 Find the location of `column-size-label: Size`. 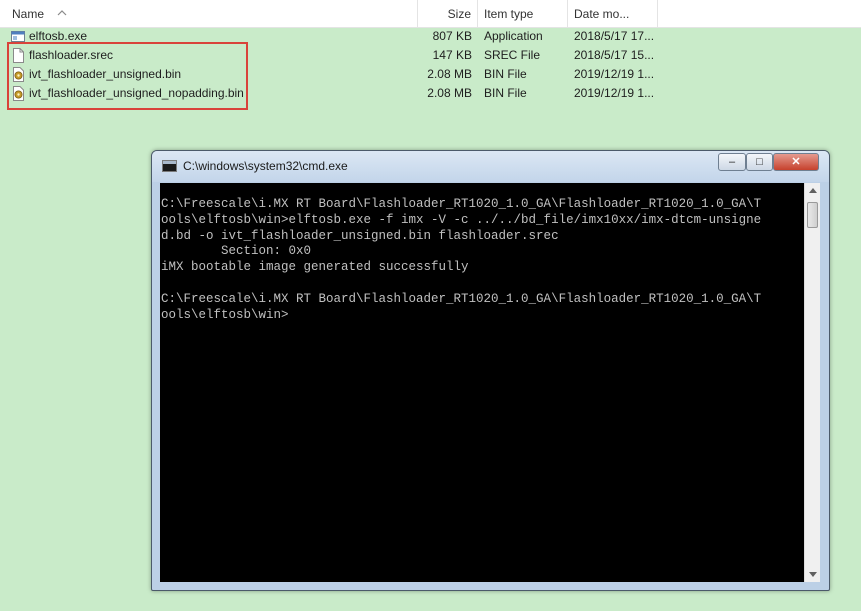

column-size-label: Size is located at coordinates (459, 14).